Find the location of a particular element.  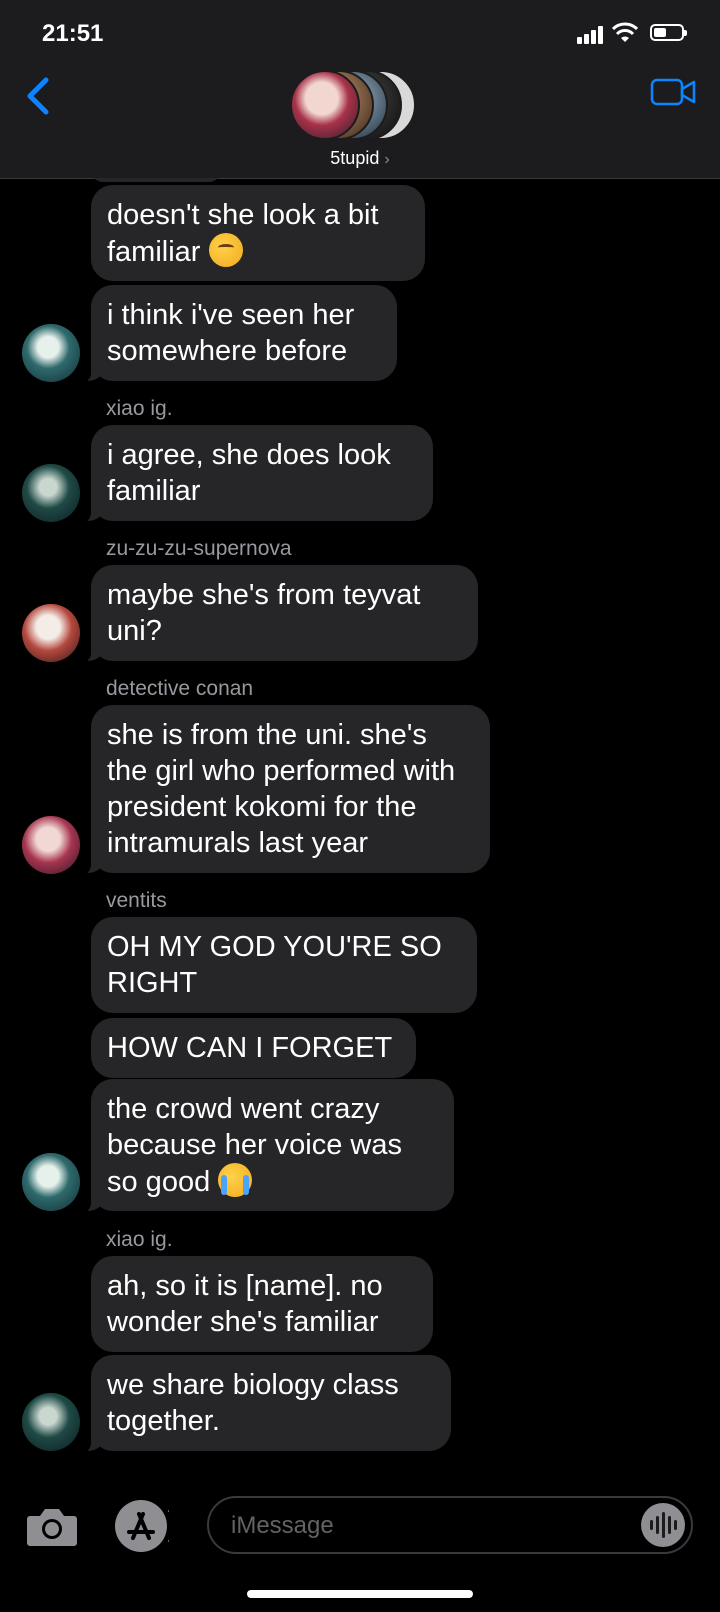

input-placeholder: iMessage is located at coordinates (282, 1525).